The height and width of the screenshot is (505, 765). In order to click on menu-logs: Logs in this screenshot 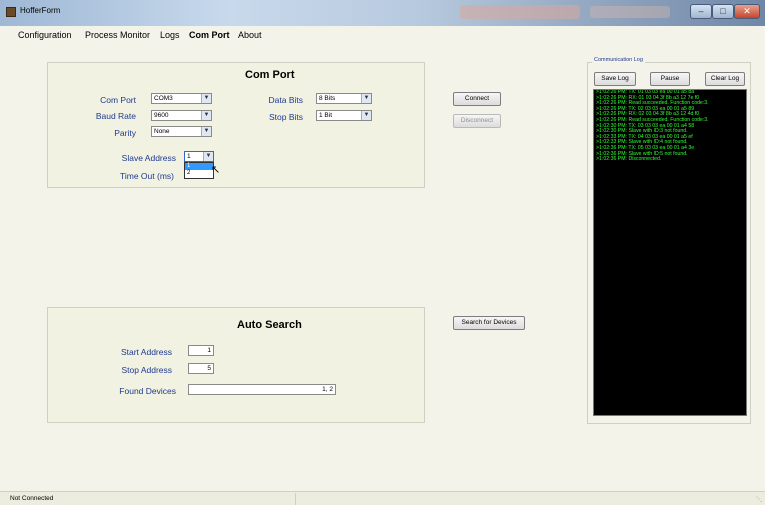, I will do `click(170, 35)`.